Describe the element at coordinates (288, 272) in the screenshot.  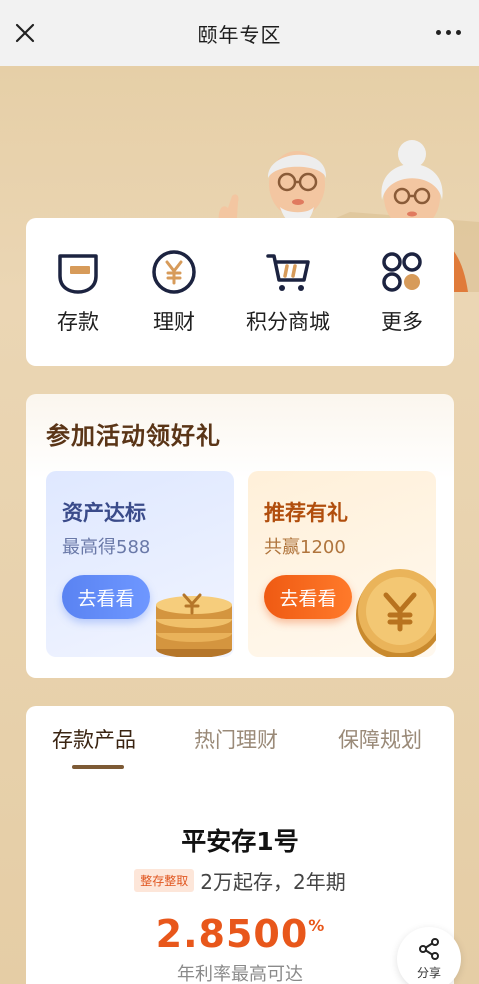
I see `cart-icon` at that location.